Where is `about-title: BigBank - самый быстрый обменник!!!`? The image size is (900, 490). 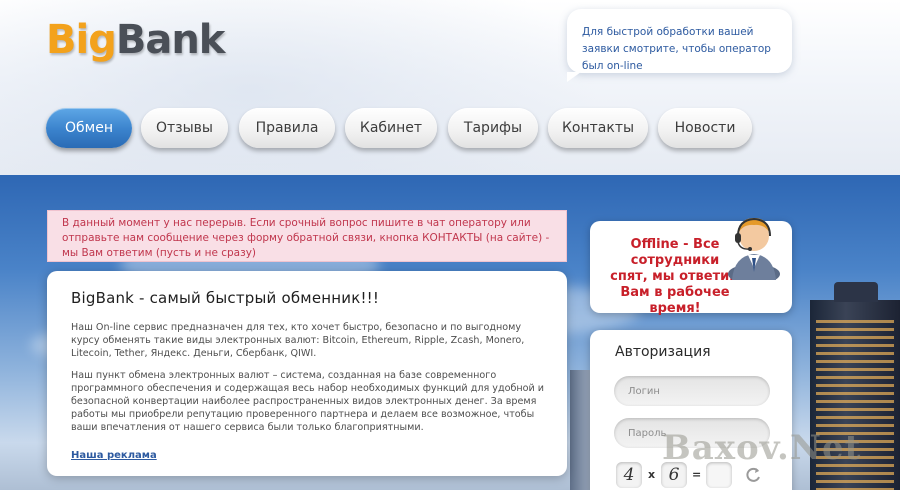
about-title: BigBank - самый быстрый обменник!!! is located at coordinates (225, 298).